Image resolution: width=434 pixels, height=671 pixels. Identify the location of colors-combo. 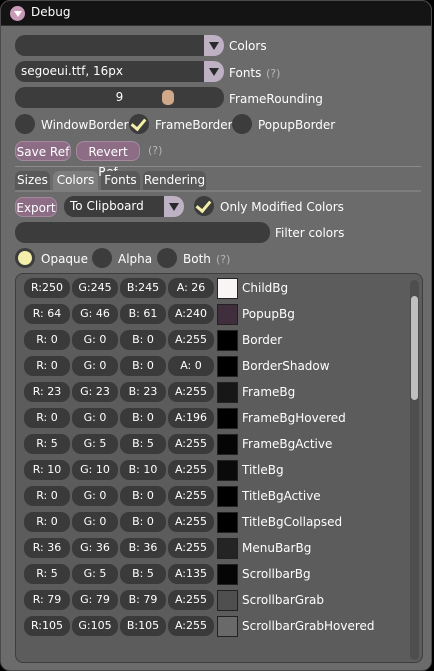
(119, 45).